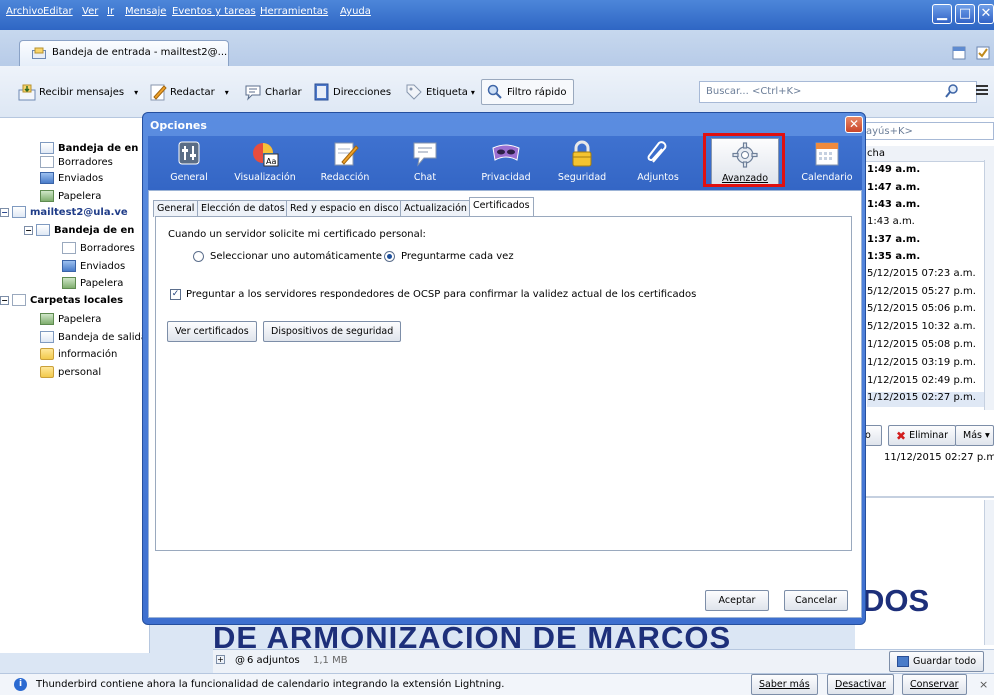 Image resolution: width=994 pixels, height=695 pixels. Describe the element at coordinates (921, 328) in the screenshot. I see `message-date-row: 5/12/2015 10:32 a.m.` at that location.